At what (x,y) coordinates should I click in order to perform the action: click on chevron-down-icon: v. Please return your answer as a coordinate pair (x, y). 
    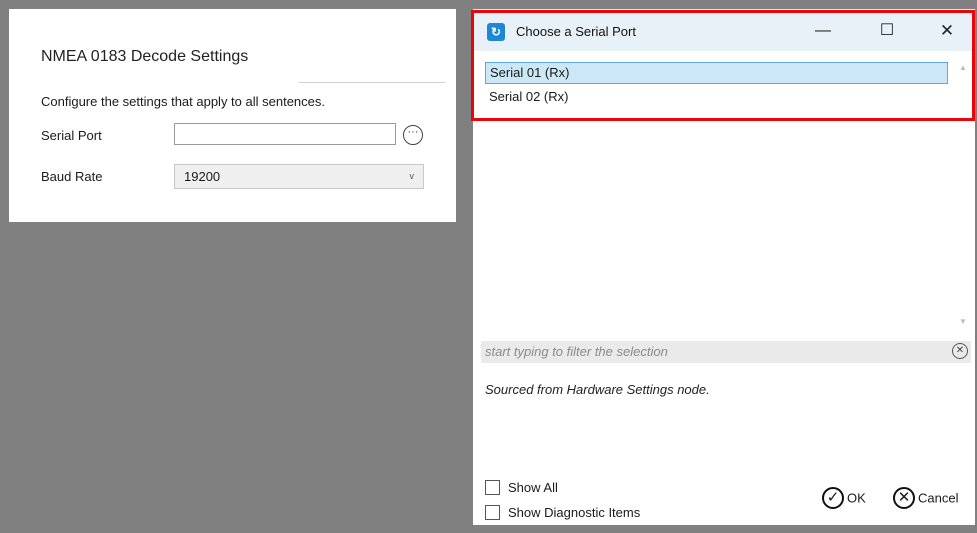
    Looking at the image, I should click on (412, 176).